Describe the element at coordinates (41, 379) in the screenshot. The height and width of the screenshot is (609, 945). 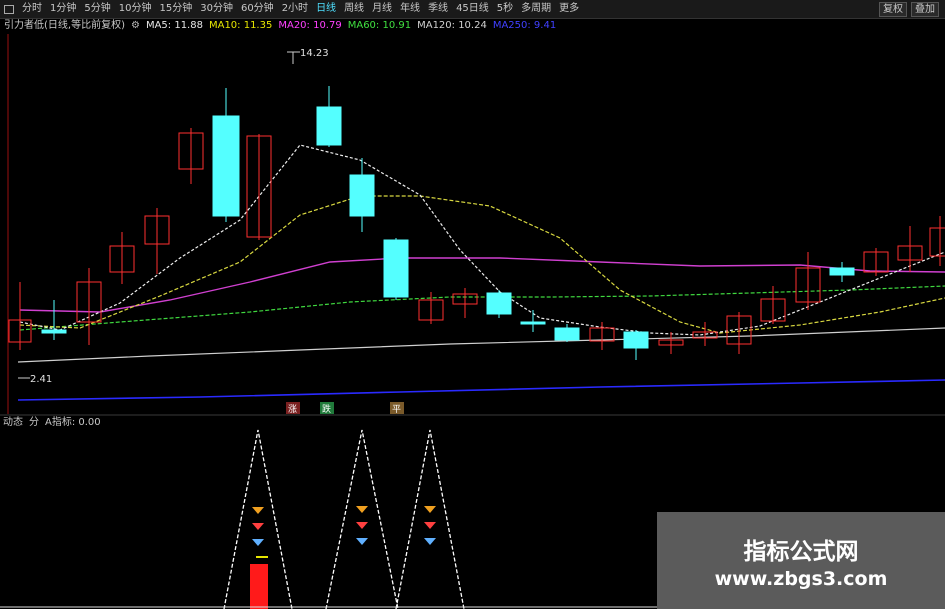
I see `low-price-label: 2.41` at that location.